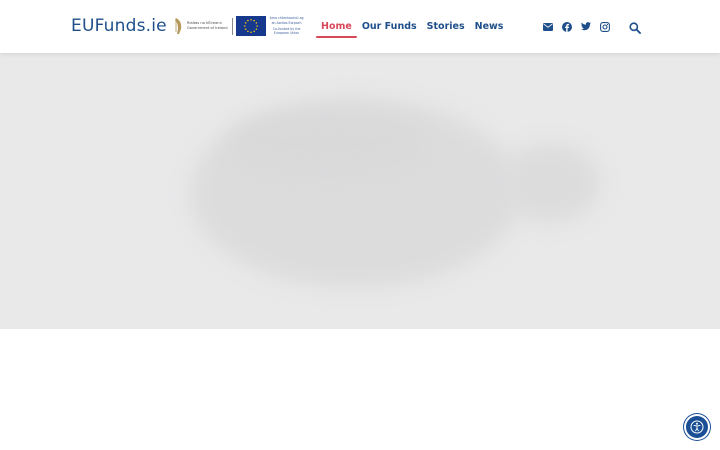 This screenshot has height=450, width=720. What do you see at coordinates (547, 26) in the screenshot?
I see `envelope-icon` at bounding box center [547, 26].